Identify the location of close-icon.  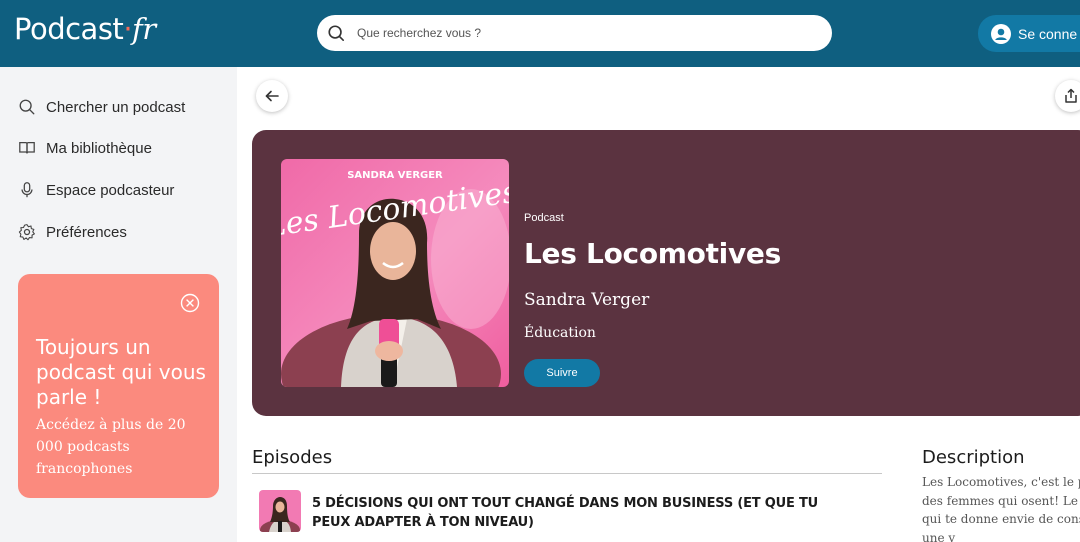
(190, 303).